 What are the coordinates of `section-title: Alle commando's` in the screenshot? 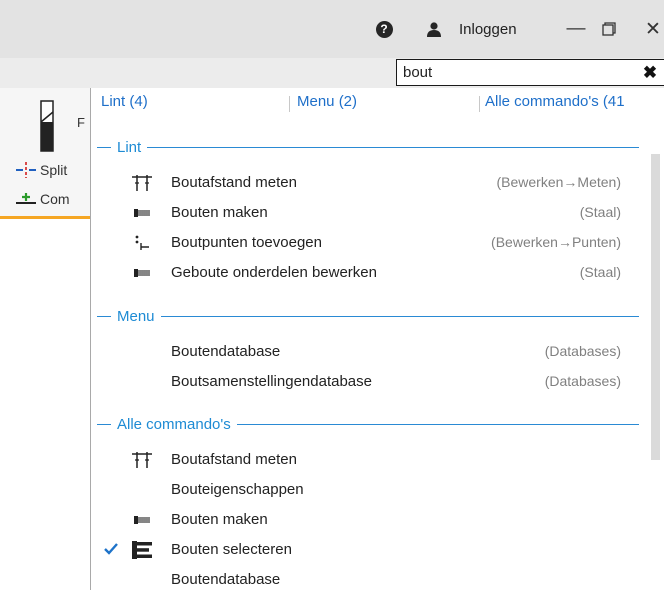 It's located at (174, 424).